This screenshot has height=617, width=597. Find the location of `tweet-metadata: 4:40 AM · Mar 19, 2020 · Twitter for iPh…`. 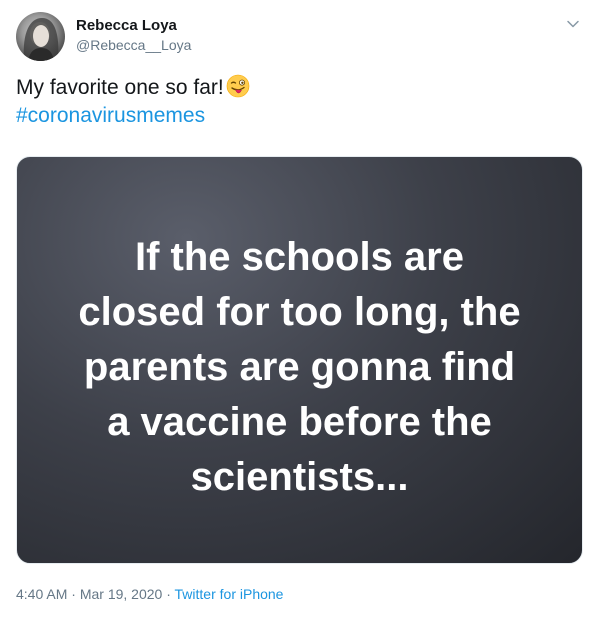

tweet-metadata: 4:40 AM · Mar 19, 2020 · Twitter for iPh… is located at coordinates (149, 594).